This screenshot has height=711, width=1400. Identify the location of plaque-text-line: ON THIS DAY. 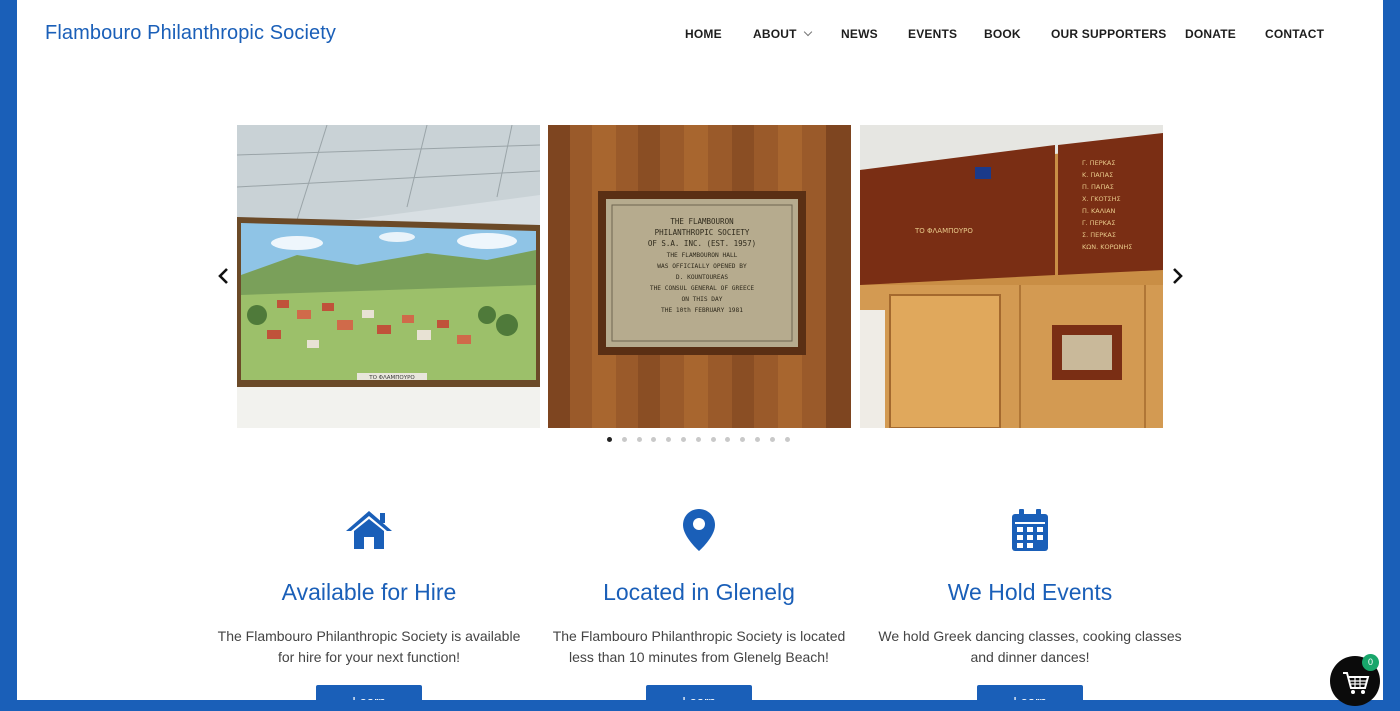
(702, 299).